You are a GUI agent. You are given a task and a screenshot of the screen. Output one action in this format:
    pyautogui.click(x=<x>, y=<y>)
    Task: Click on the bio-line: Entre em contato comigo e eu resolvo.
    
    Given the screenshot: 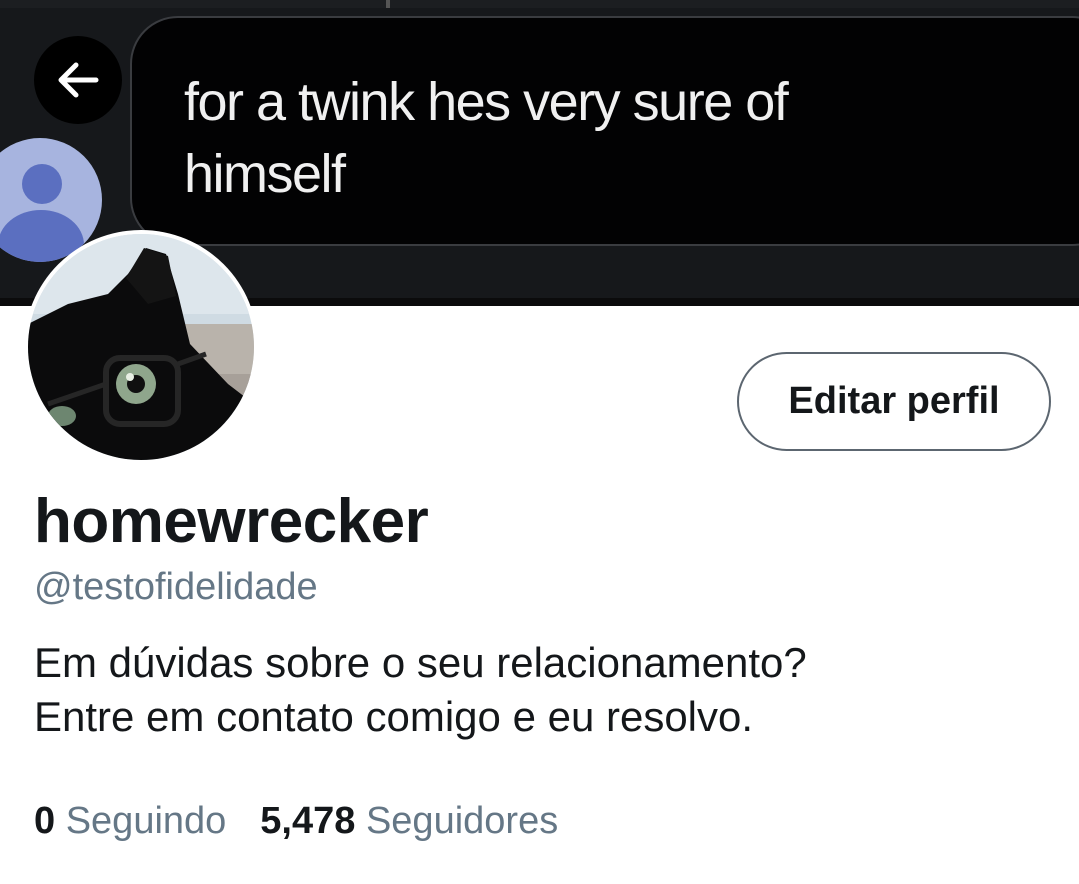 What is the action you would take?
    pyautogui.click(x=394, y=716)
    